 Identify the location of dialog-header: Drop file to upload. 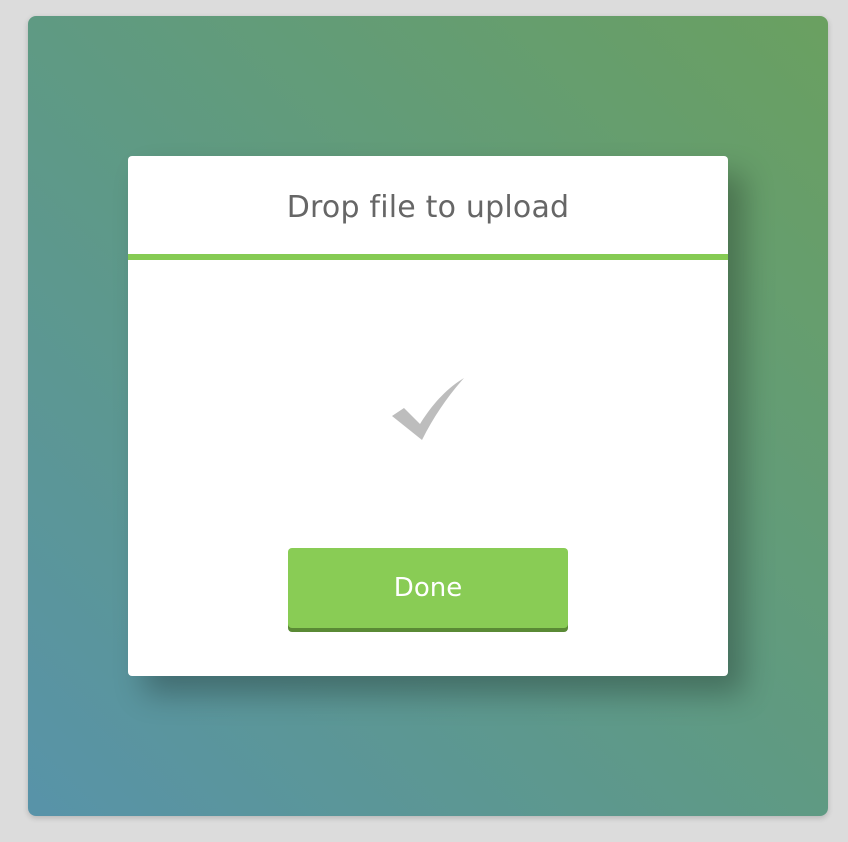
(428, 208).